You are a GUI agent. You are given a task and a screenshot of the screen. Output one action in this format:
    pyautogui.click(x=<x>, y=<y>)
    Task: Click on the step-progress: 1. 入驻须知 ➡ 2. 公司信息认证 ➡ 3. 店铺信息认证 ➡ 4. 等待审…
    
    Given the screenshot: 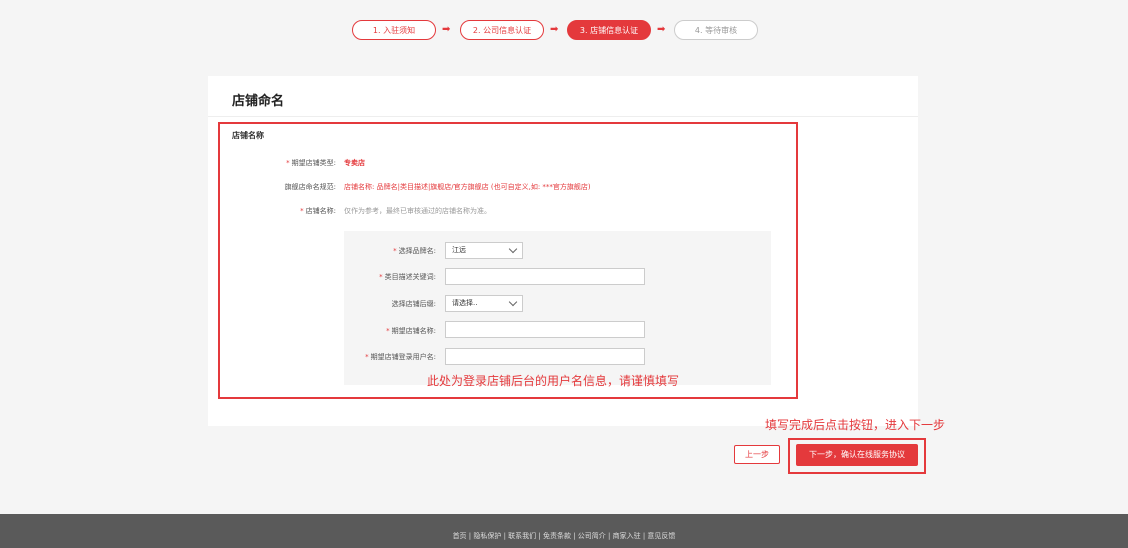 What is the action you would take?
    pyautogui.click(x=564, y=31)
    